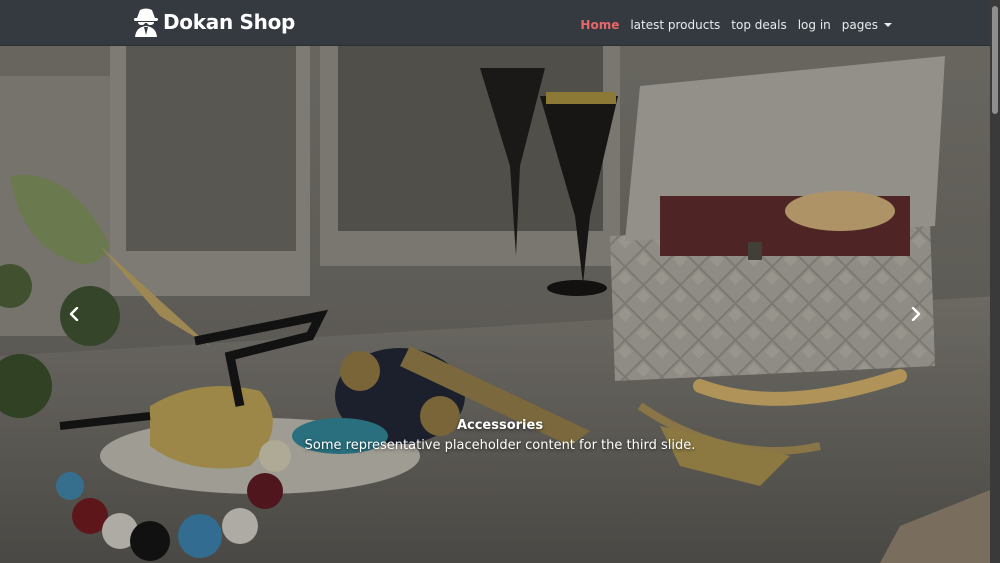 Image resolution: width=1000 pixels, height=563 pixels. I want to click on nav-item-pages: pages, so click(867, 23).